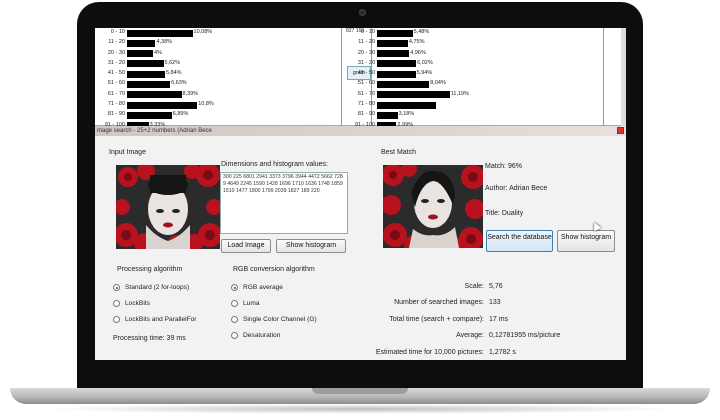  I want to click on histogram-value: 5,48%, so click(421, 32).